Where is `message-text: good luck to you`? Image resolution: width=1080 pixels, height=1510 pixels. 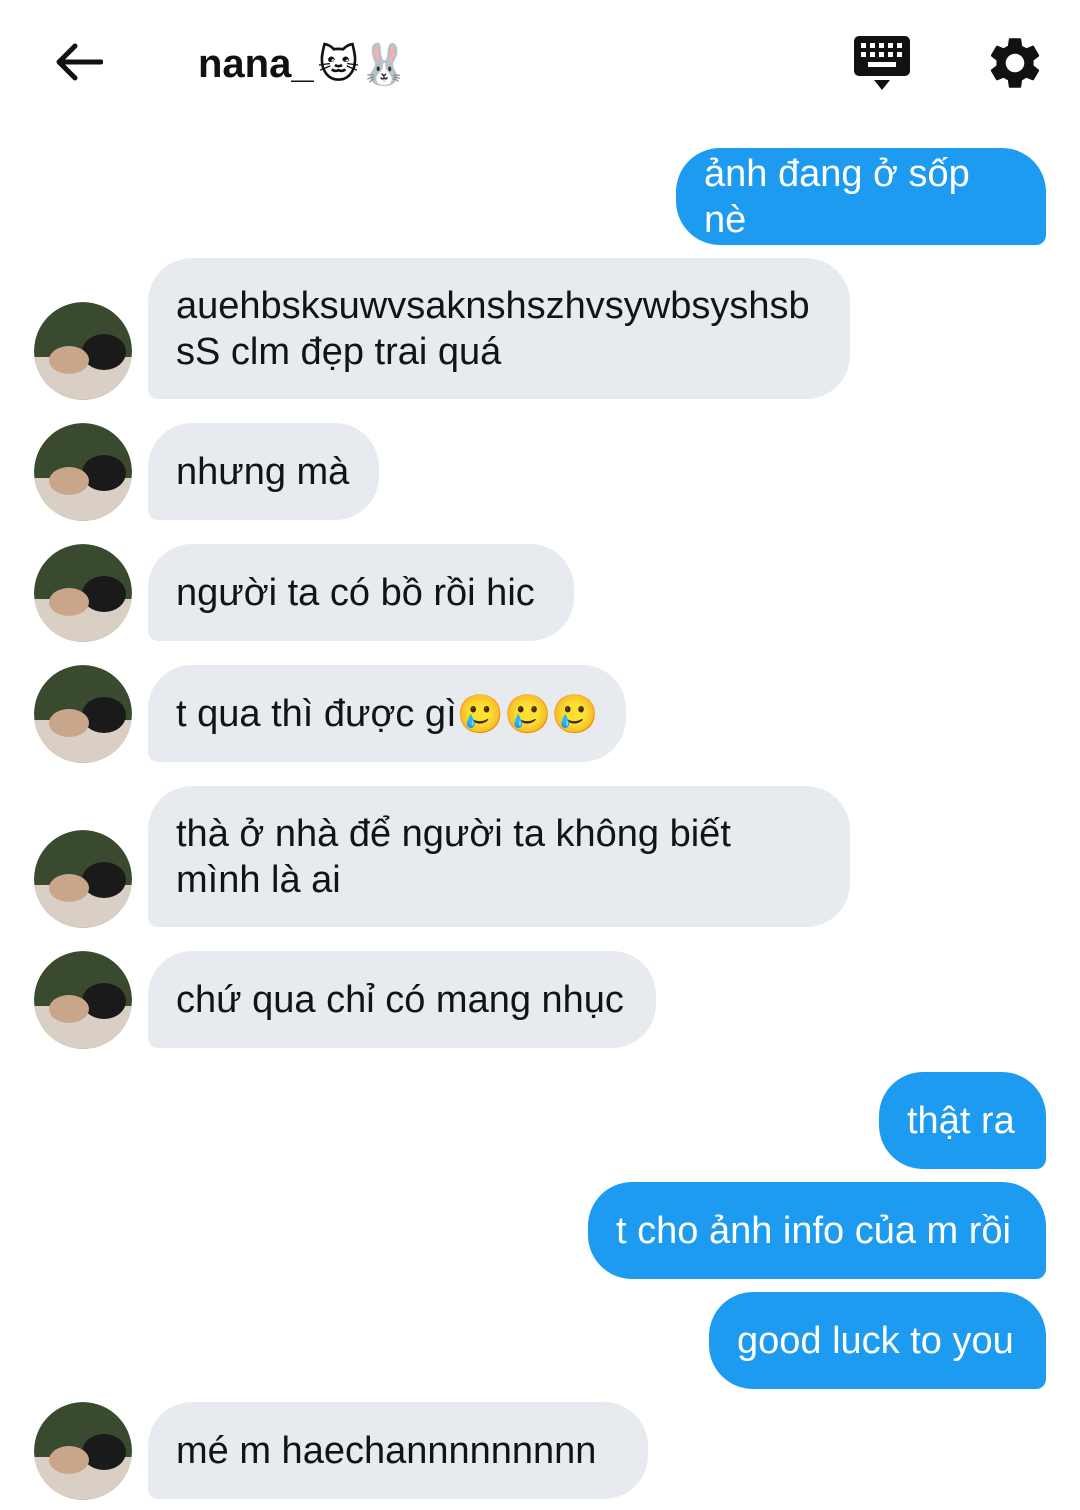 message-text: good luck to you is located at coordinates (875, 1340).